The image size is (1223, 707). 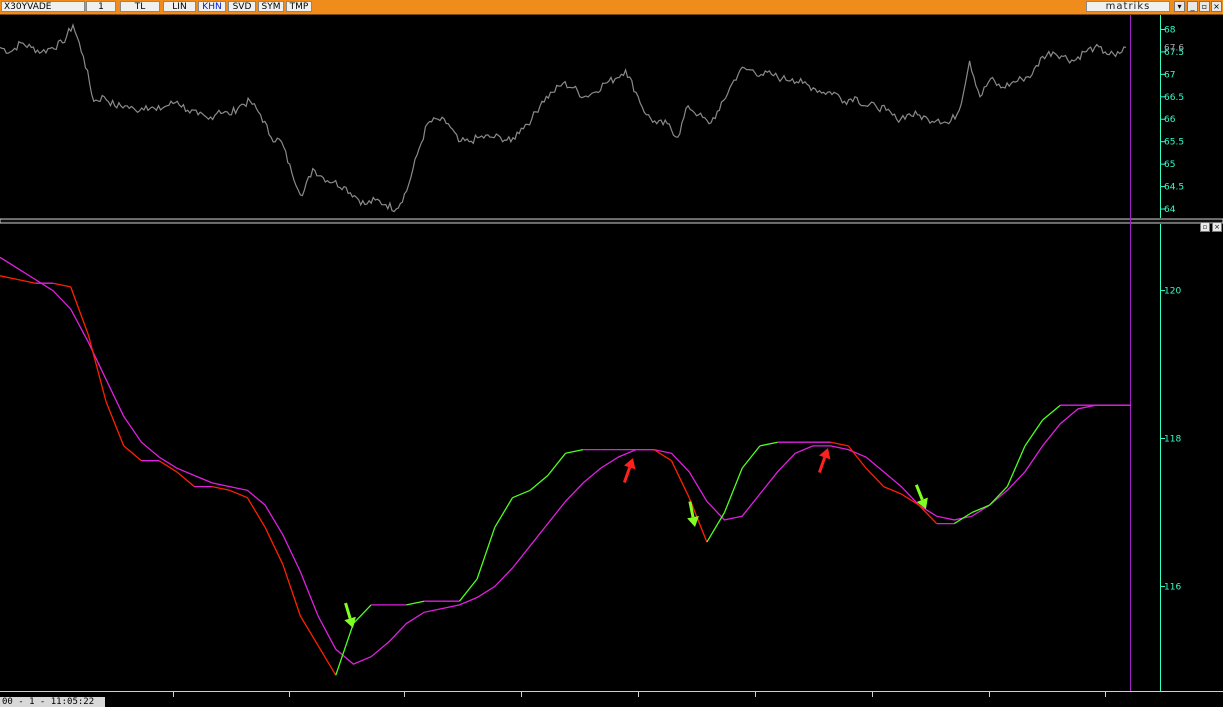 I want to click on price-tick-label: 64, so click(x=1170, y=210).